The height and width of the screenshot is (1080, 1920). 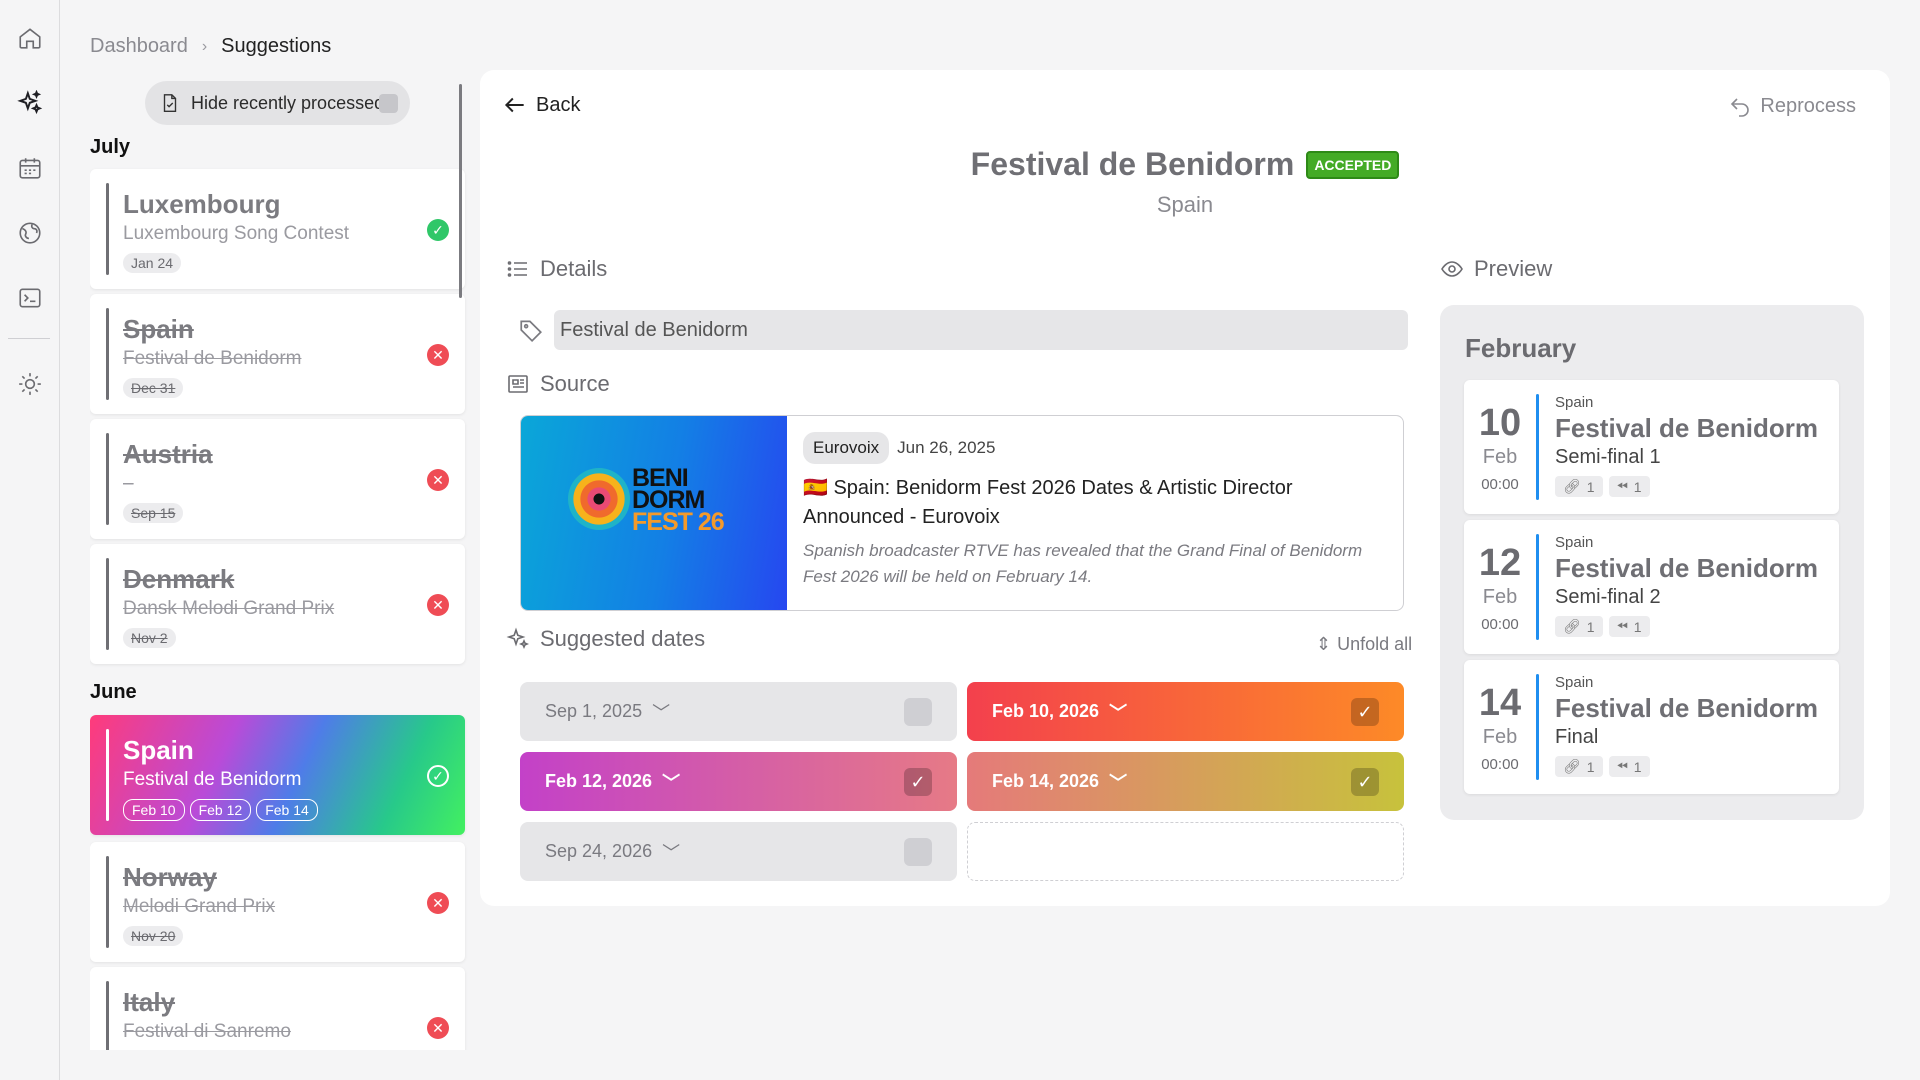 I want to click on reprocess-button: Reprocess, so click(x=1792, y=106).